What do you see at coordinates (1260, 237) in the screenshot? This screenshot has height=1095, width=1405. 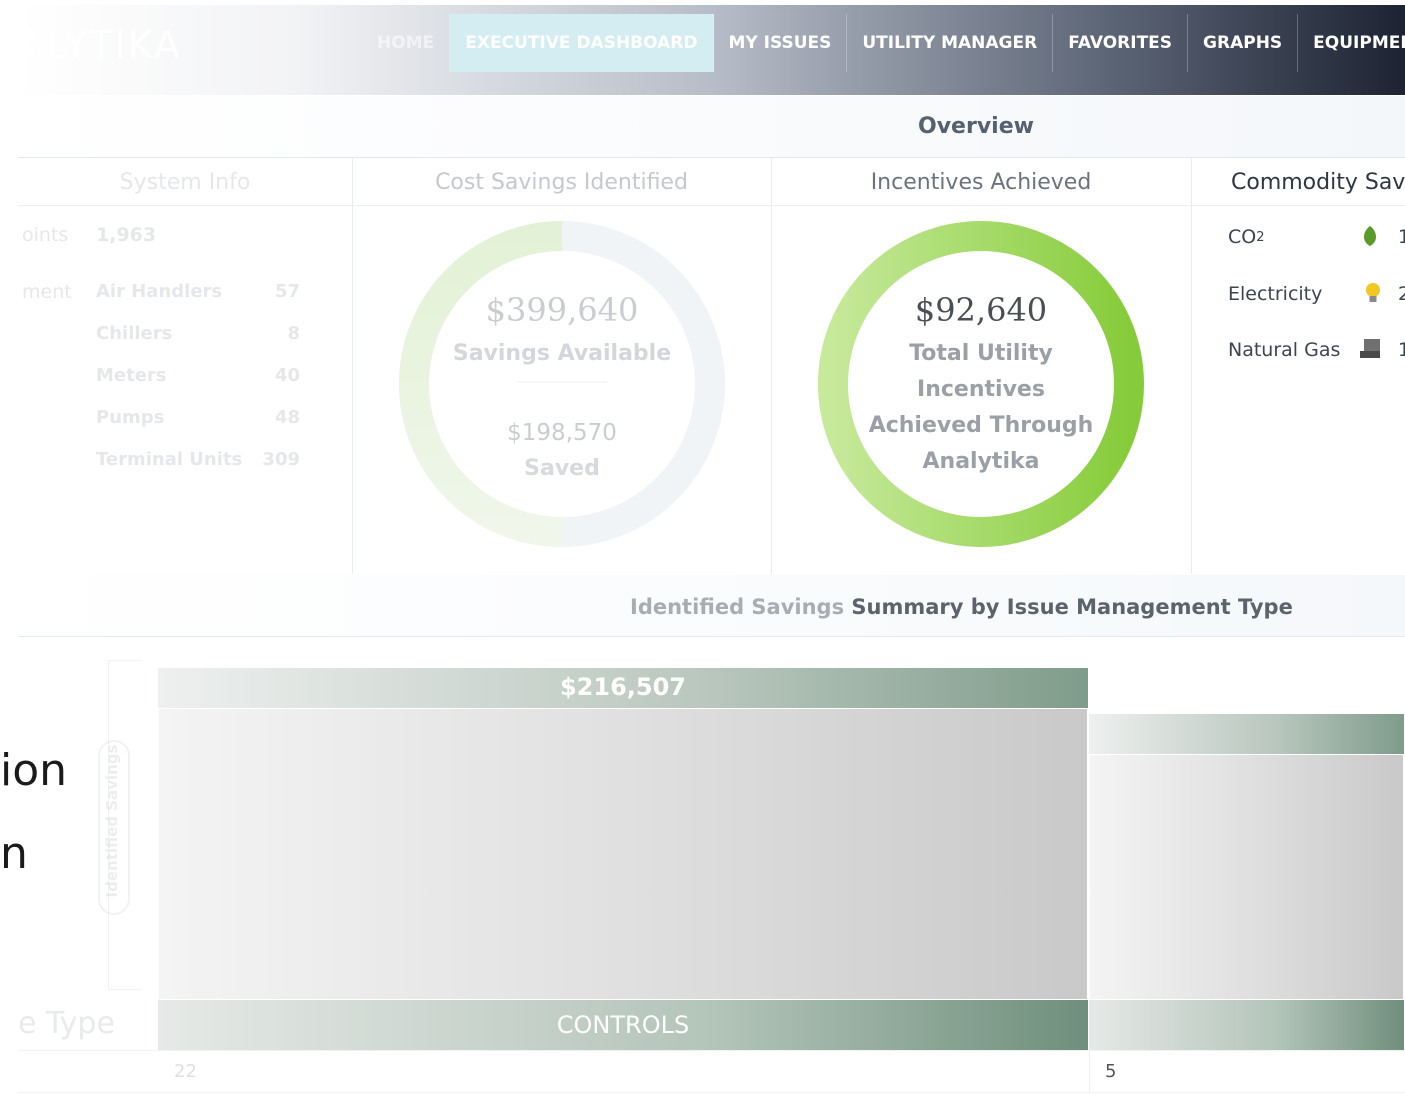 I see `commodity-subscript: 2` at bounding box center [1260, 237].